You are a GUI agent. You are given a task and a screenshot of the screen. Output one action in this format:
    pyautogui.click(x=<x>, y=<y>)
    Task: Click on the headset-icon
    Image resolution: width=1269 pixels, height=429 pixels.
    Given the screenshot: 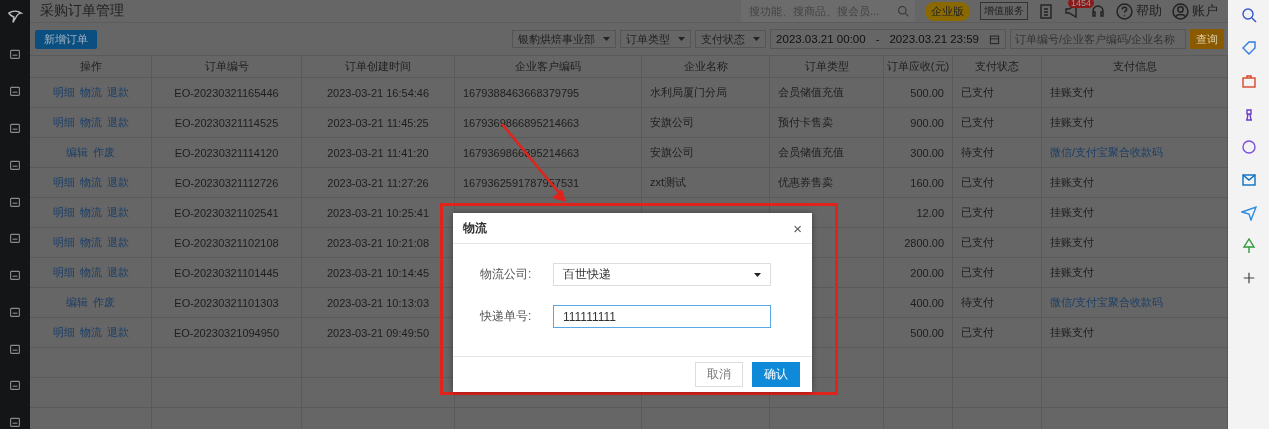 What is the action you would take?
    pyautogui.click(x=1098, y=11)
    